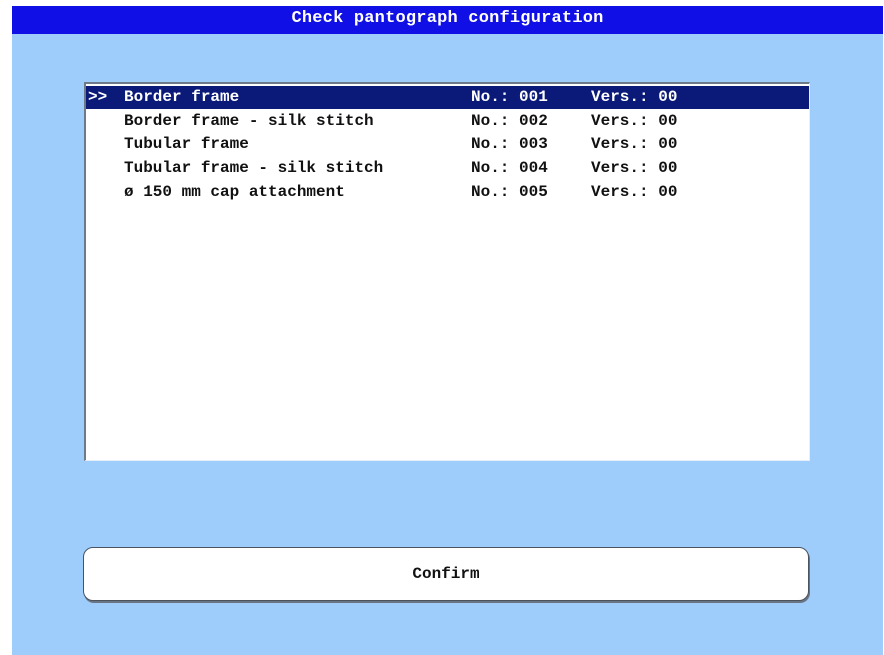 Image resolution: width=884 pixels, height=655 pixels. Describe the element at coordinates (254, 168) in the screenshot. I see `item-name: Tubular frame - silk stitch` at that location.